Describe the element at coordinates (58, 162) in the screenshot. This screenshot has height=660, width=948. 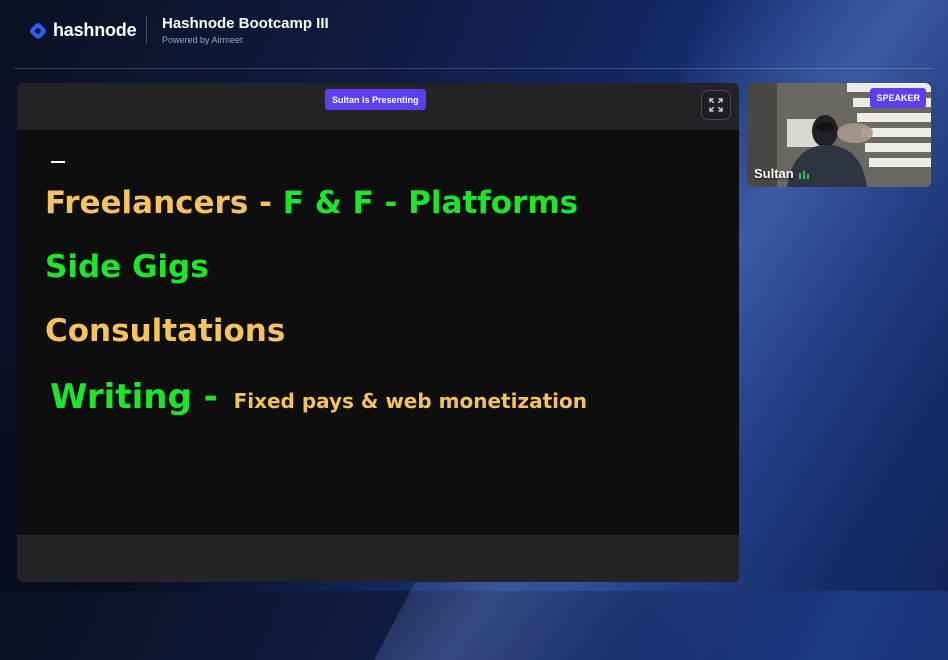
I see `slide-dash-mark` at that location.